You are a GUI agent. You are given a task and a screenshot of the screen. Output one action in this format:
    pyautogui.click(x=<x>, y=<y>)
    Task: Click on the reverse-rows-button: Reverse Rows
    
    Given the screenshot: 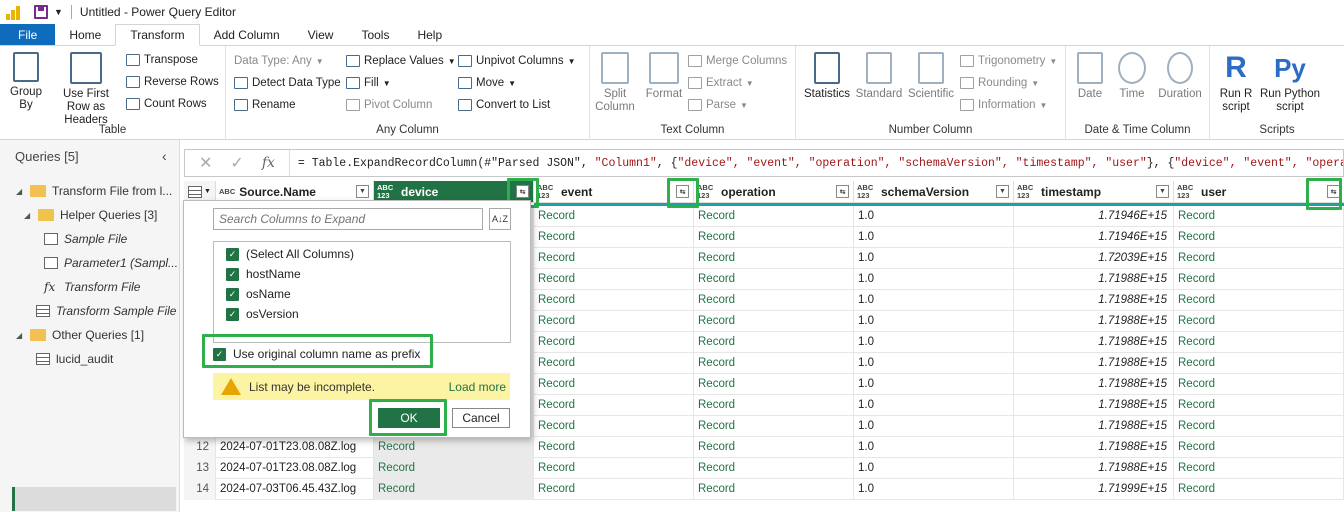 What is the action you would take?
    pyautogui.click(x=172, y=82)
    